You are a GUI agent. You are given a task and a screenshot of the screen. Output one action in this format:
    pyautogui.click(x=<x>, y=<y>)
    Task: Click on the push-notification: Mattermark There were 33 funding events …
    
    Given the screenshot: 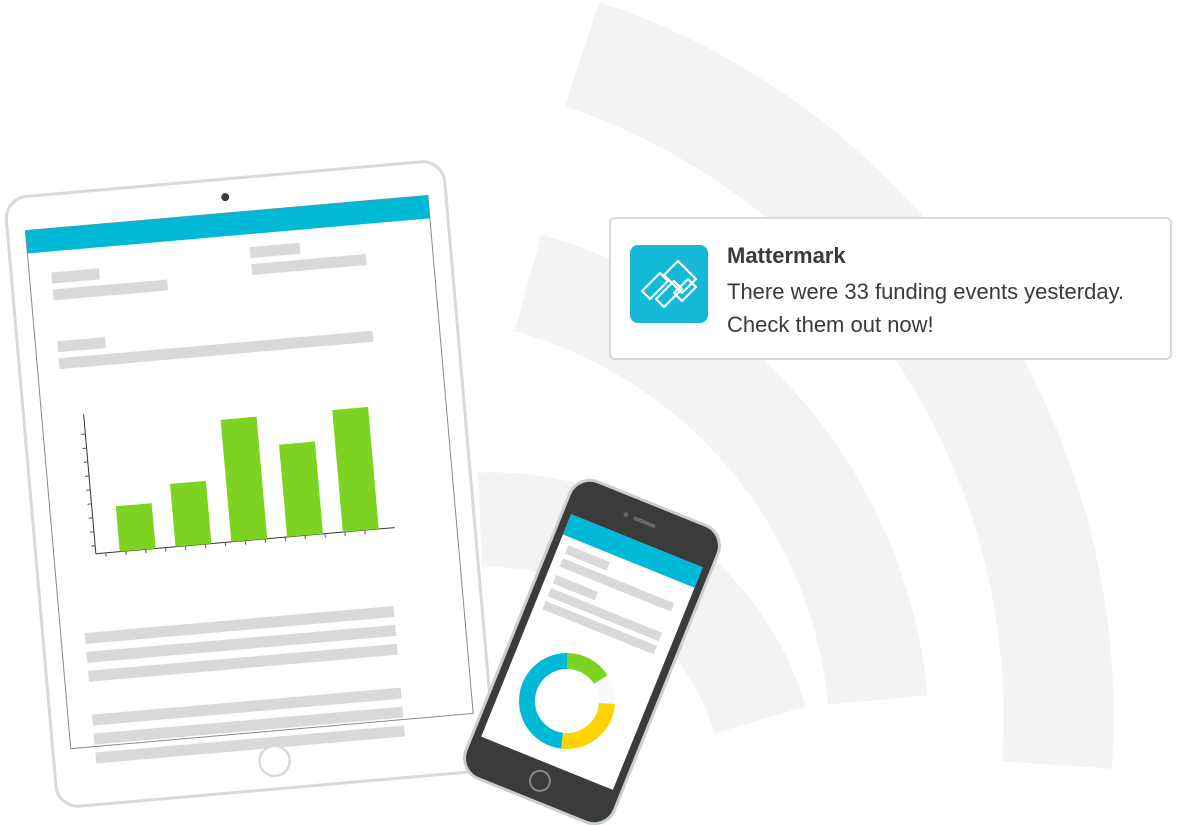 What is the action you would take?
    pyautogui.click(x=890, y=288)
    